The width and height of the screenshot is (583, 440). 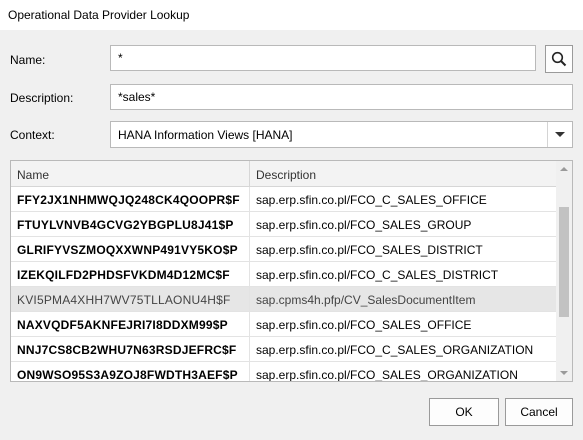 I want to click on search-button, so click(x=559, y=59).